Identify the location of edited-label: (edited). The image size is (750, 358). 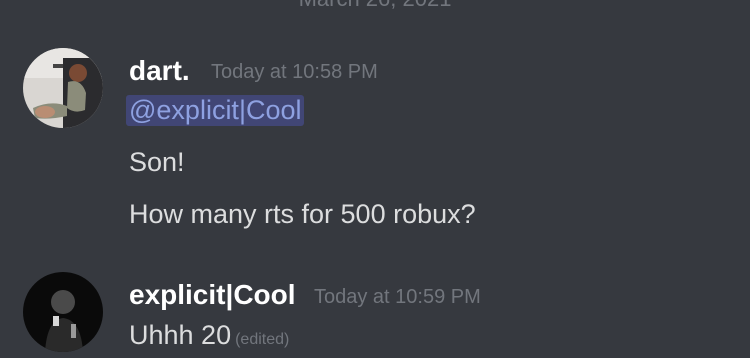
(262, 339).